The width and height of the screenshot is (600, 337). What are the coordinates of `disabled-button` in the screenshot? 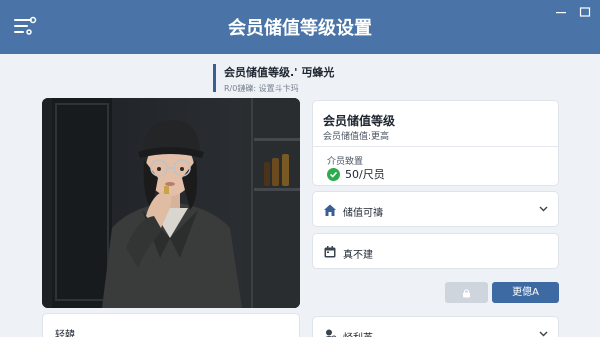 It's located at (466, 292).